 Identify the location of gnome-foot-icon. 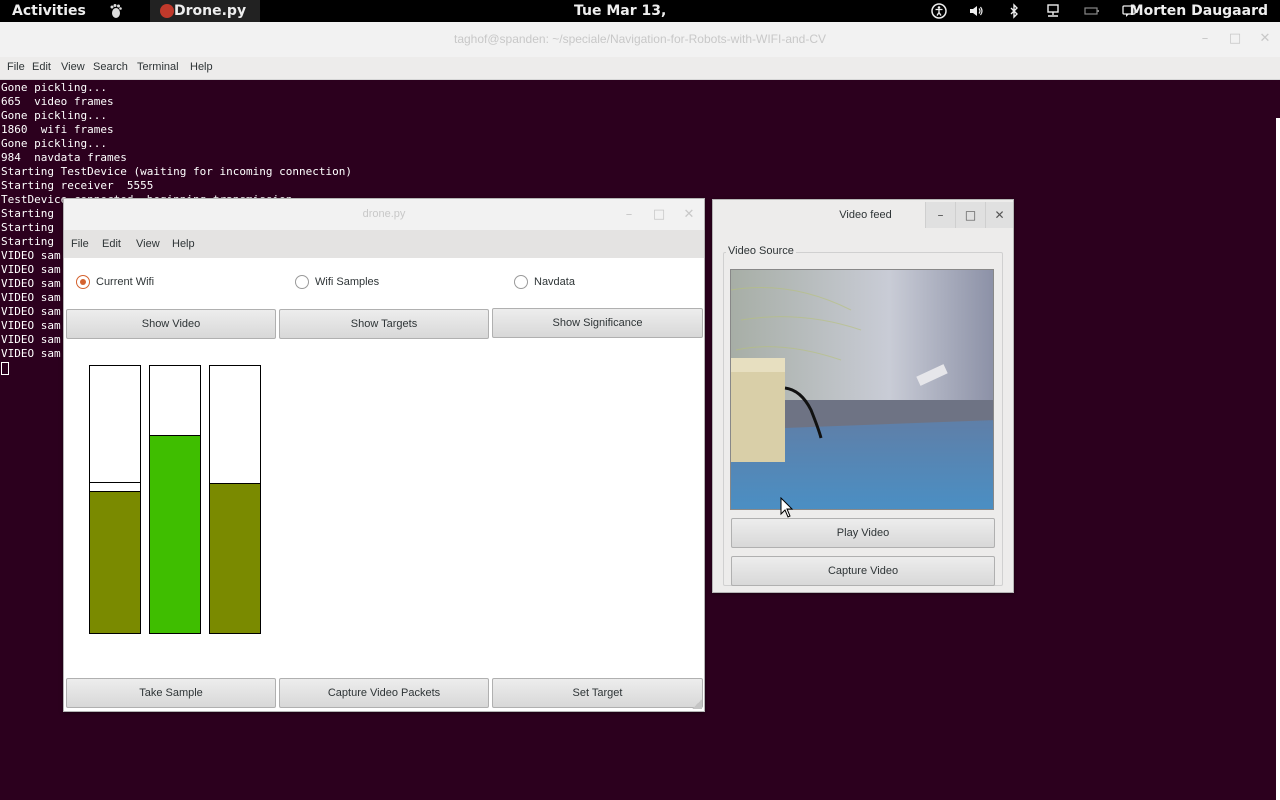
(115, 11).